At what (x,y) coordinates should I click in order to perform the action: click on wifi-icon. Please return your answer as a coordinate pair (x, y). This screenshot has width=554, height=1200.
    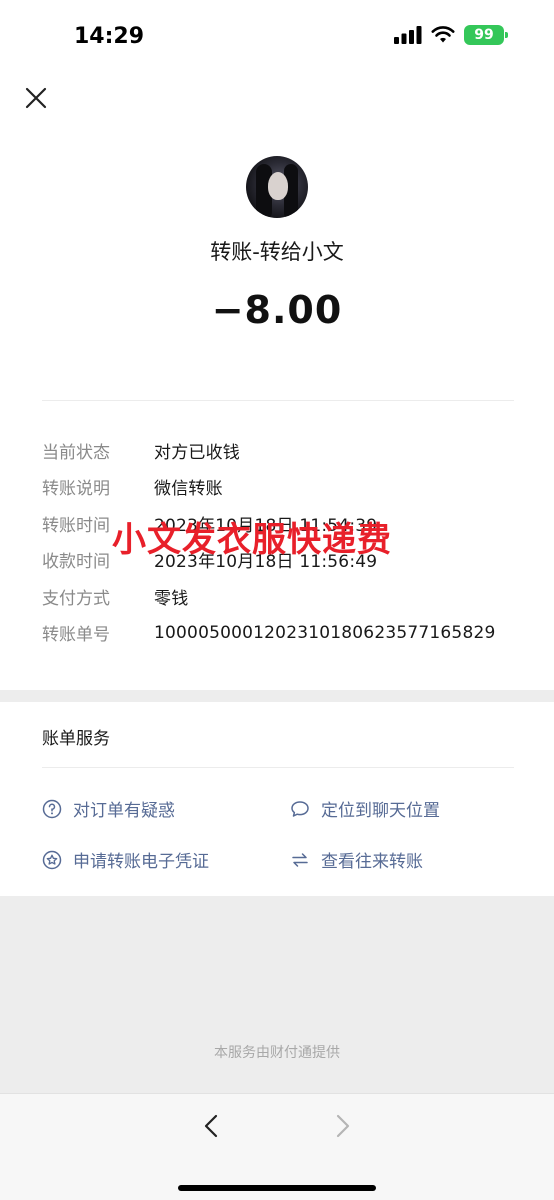
    Looking at the image, I should click on (443, 34).